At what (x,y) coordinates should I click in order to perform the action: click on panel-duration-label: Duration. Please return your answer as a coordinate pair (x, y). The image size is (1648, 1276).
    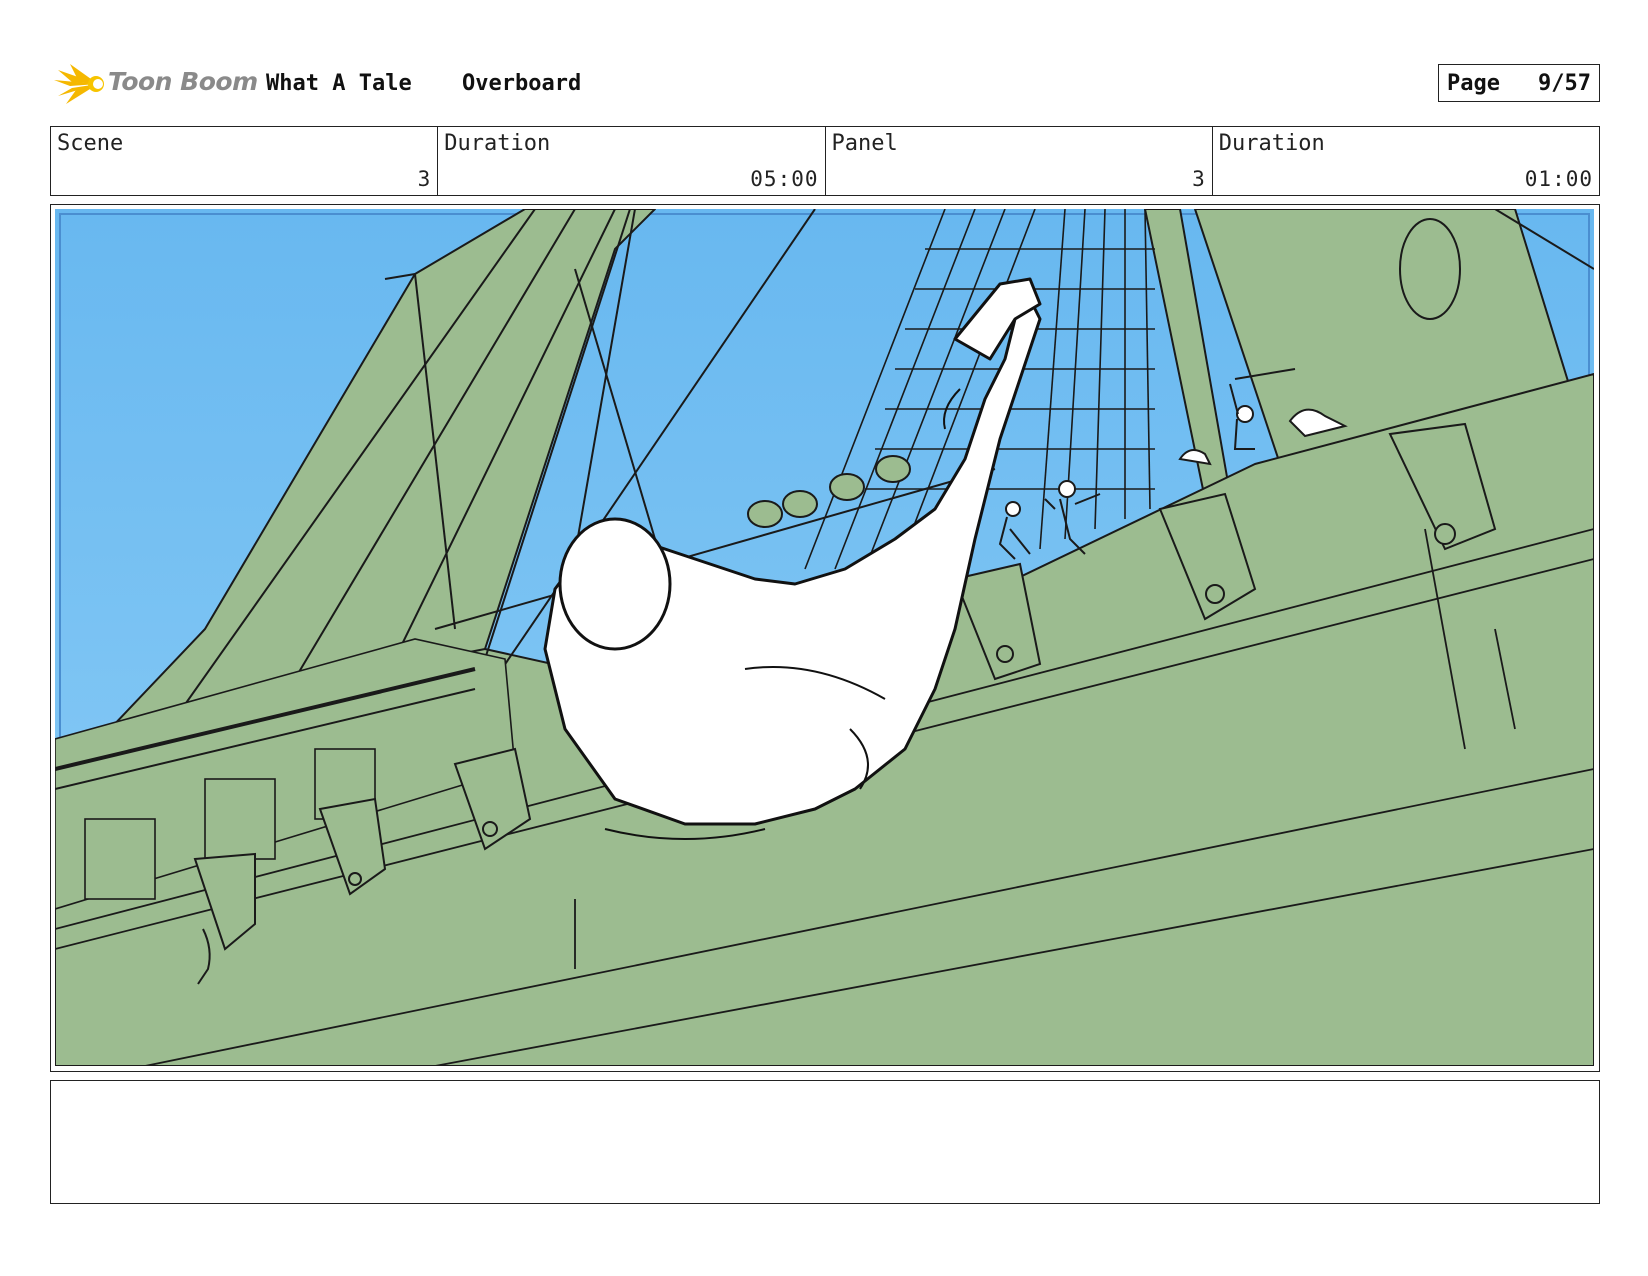
    Looking at the image, I should click on (1271, 143).